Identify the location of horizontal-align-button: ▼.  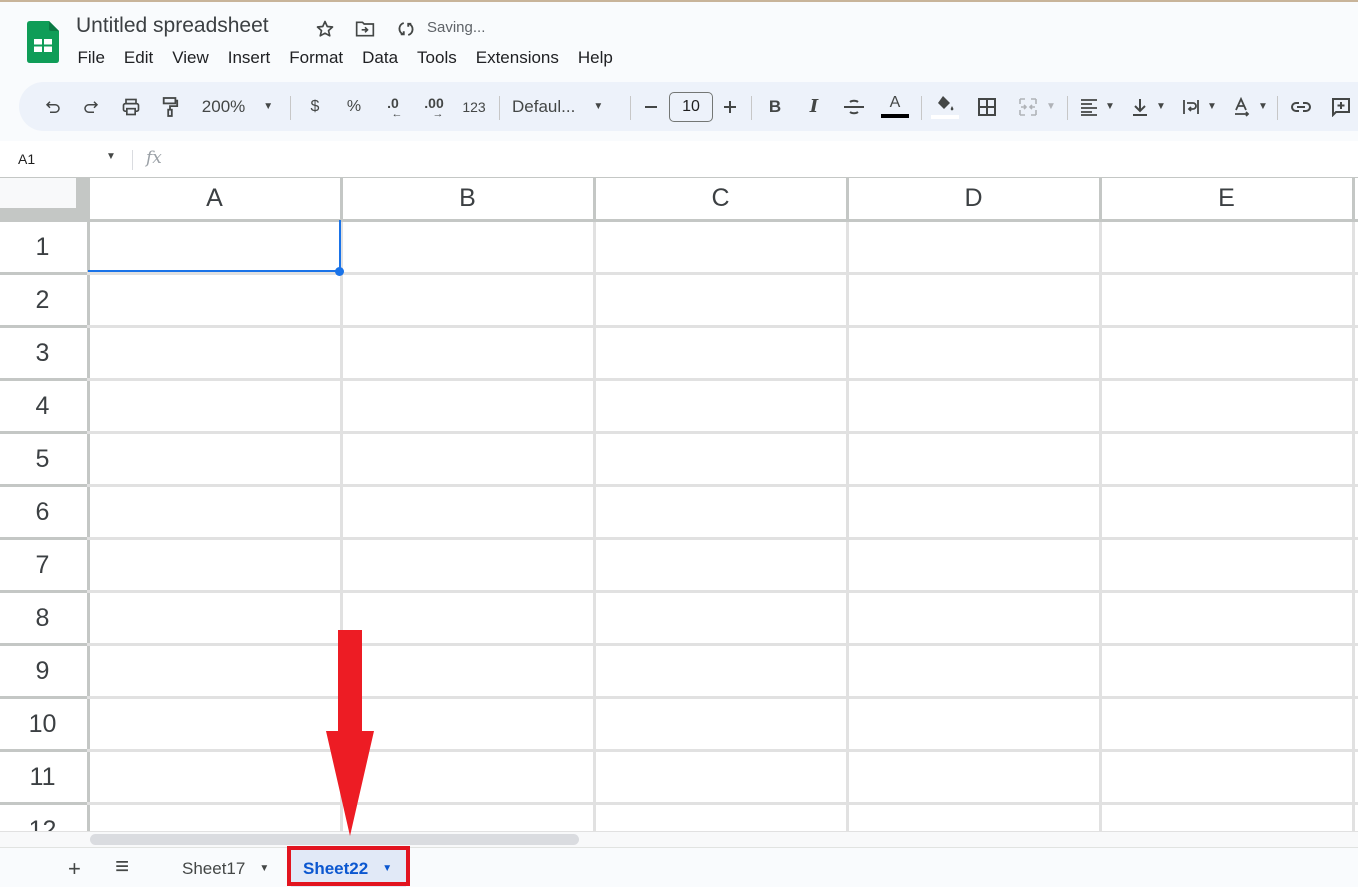
(1097, 106).